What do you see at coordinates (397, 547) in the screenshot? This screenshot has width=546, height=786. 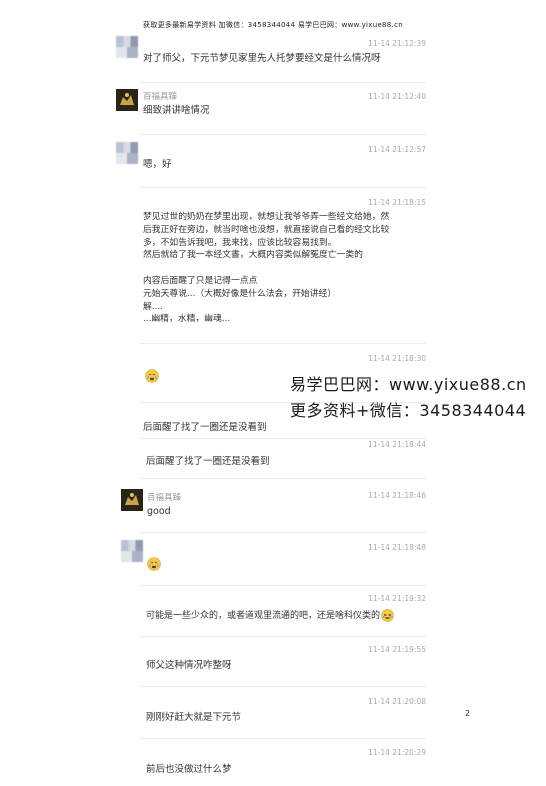 I see `message-time: 11-14 21:18:48` at bounding box center [397, 547].